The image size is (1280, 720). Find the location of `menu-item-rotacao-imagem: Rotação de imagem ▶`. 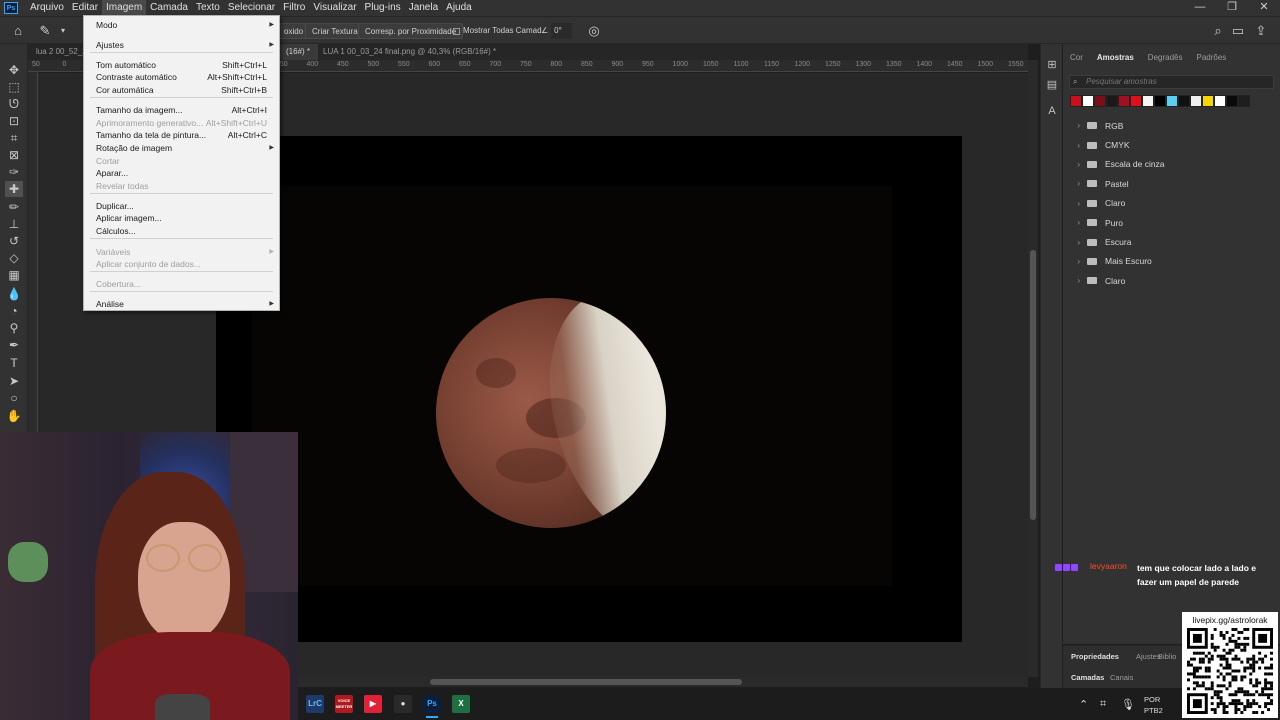

menu-item-rotacao-imagem: Rotação de imagem ▶ is located at coordinates (181, 148).